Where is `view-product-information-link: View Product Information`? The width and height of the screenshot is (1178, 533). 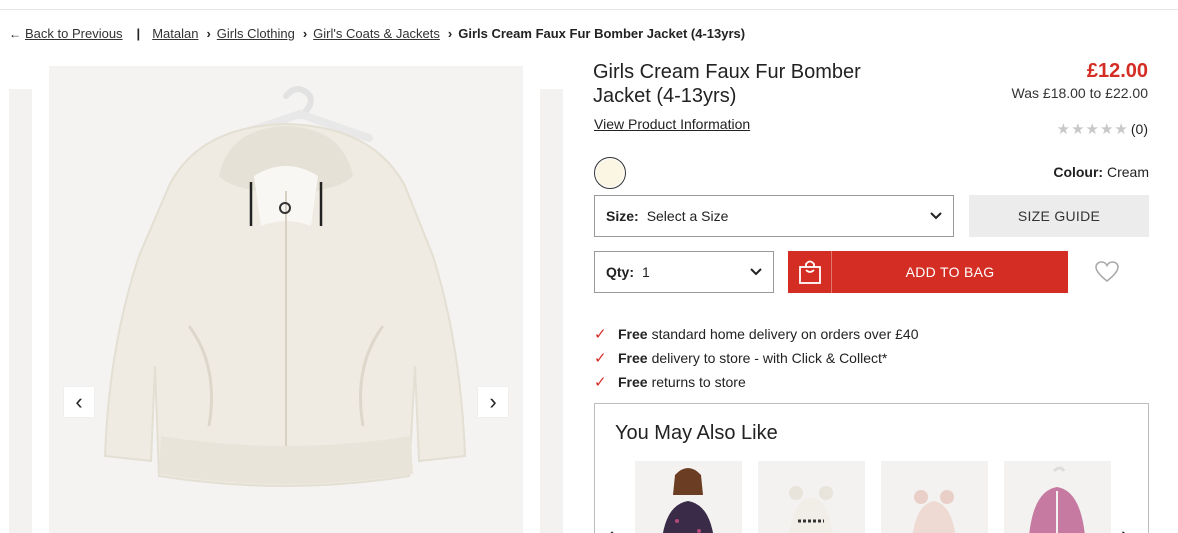
view-product-information-link: View Product Information is located at coordinates (672, 124).